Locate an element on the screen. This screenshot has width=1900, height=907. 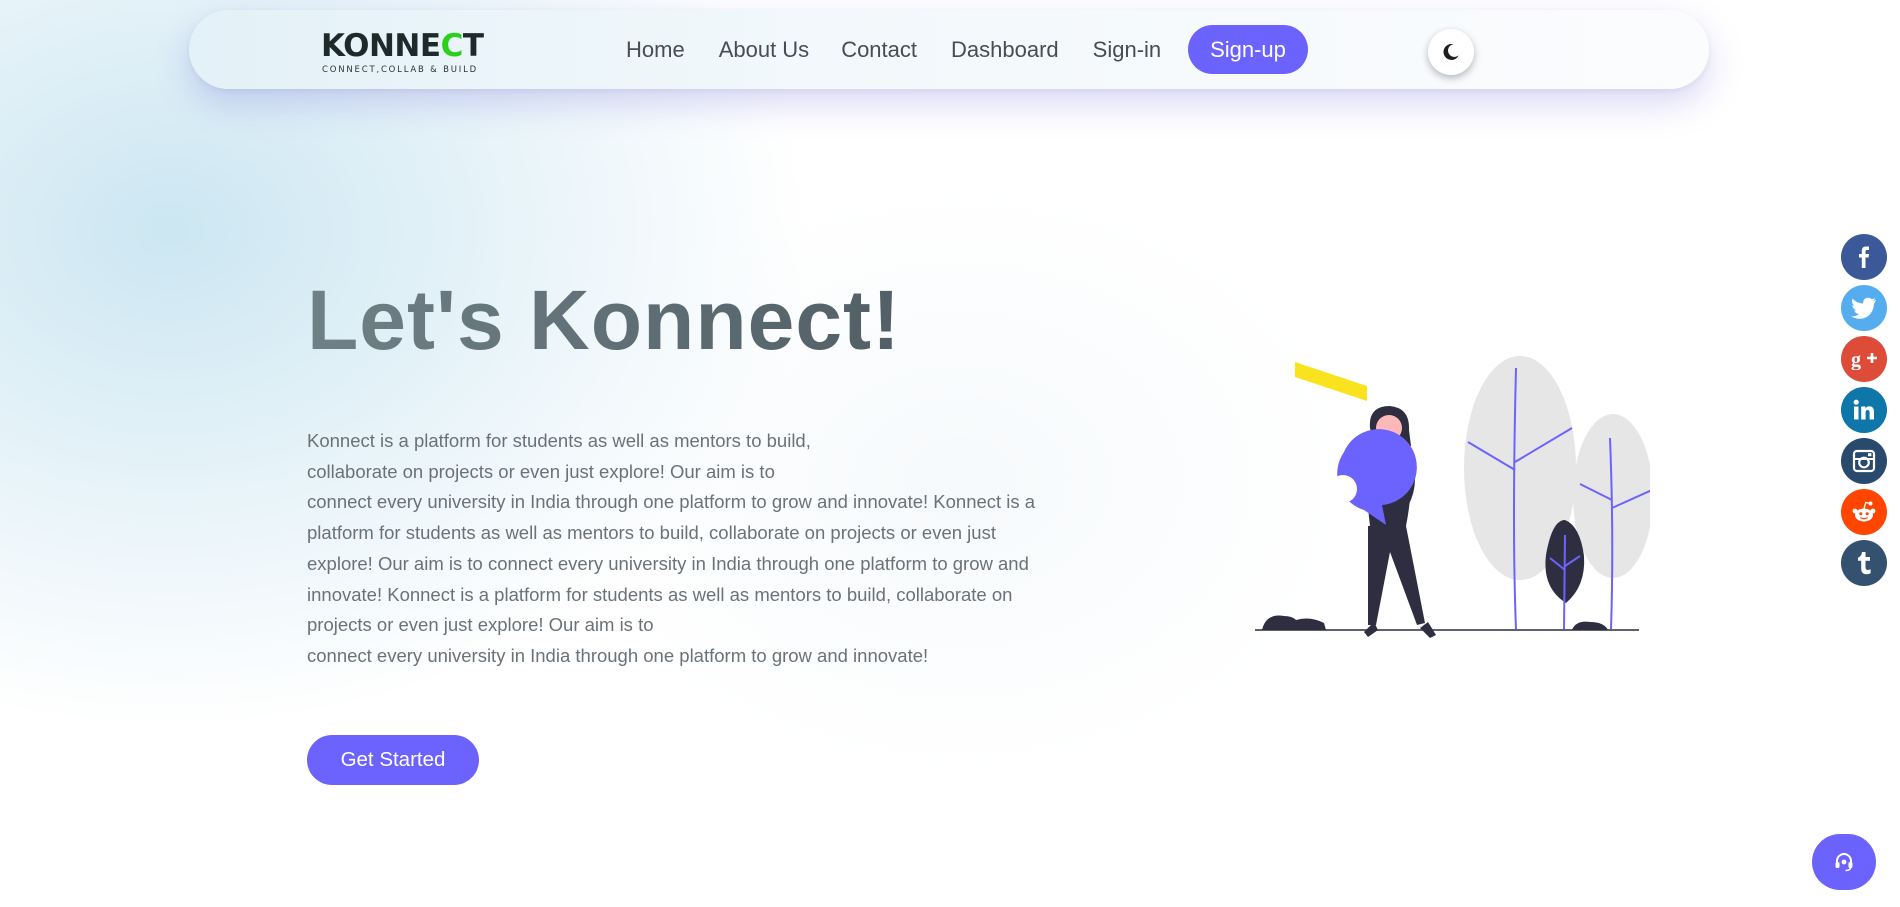
moon-icon is located at coordinates (1451, 51).